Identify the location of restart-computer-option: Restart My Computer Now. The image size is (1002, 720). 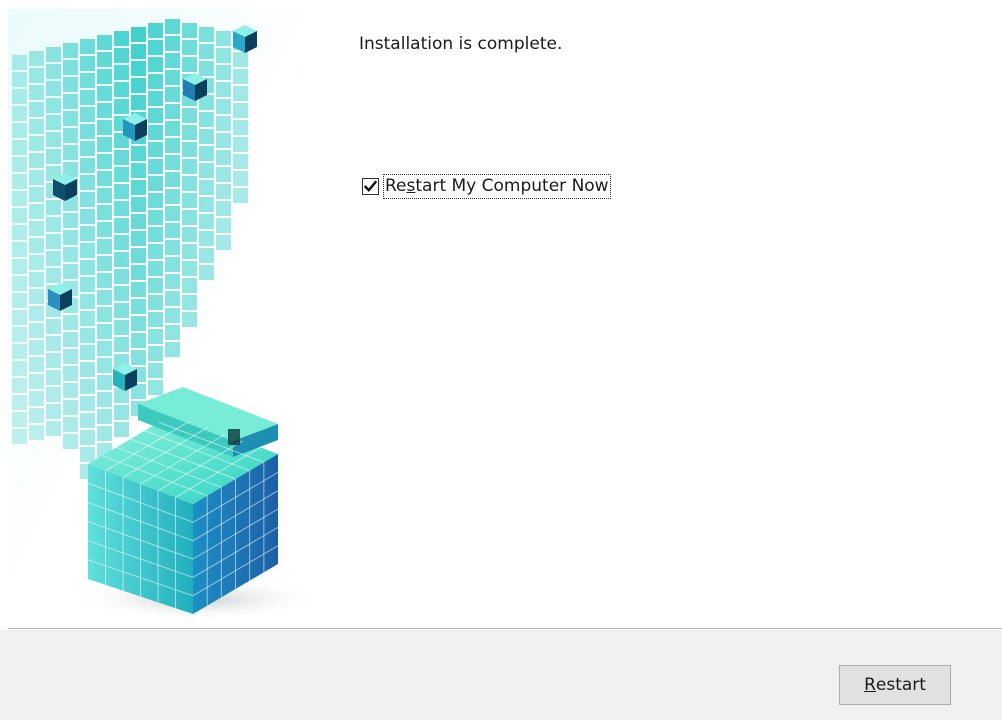
(486, 186).